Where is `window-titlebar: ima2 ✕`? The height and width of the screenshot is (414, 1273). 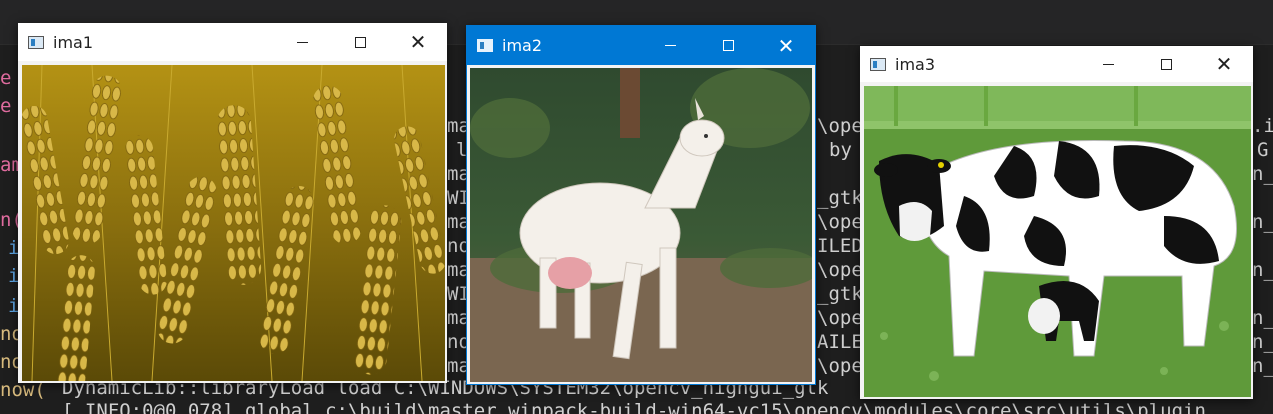 window-titlebar: ima2 ✕ is located at coordinates (641, 45).